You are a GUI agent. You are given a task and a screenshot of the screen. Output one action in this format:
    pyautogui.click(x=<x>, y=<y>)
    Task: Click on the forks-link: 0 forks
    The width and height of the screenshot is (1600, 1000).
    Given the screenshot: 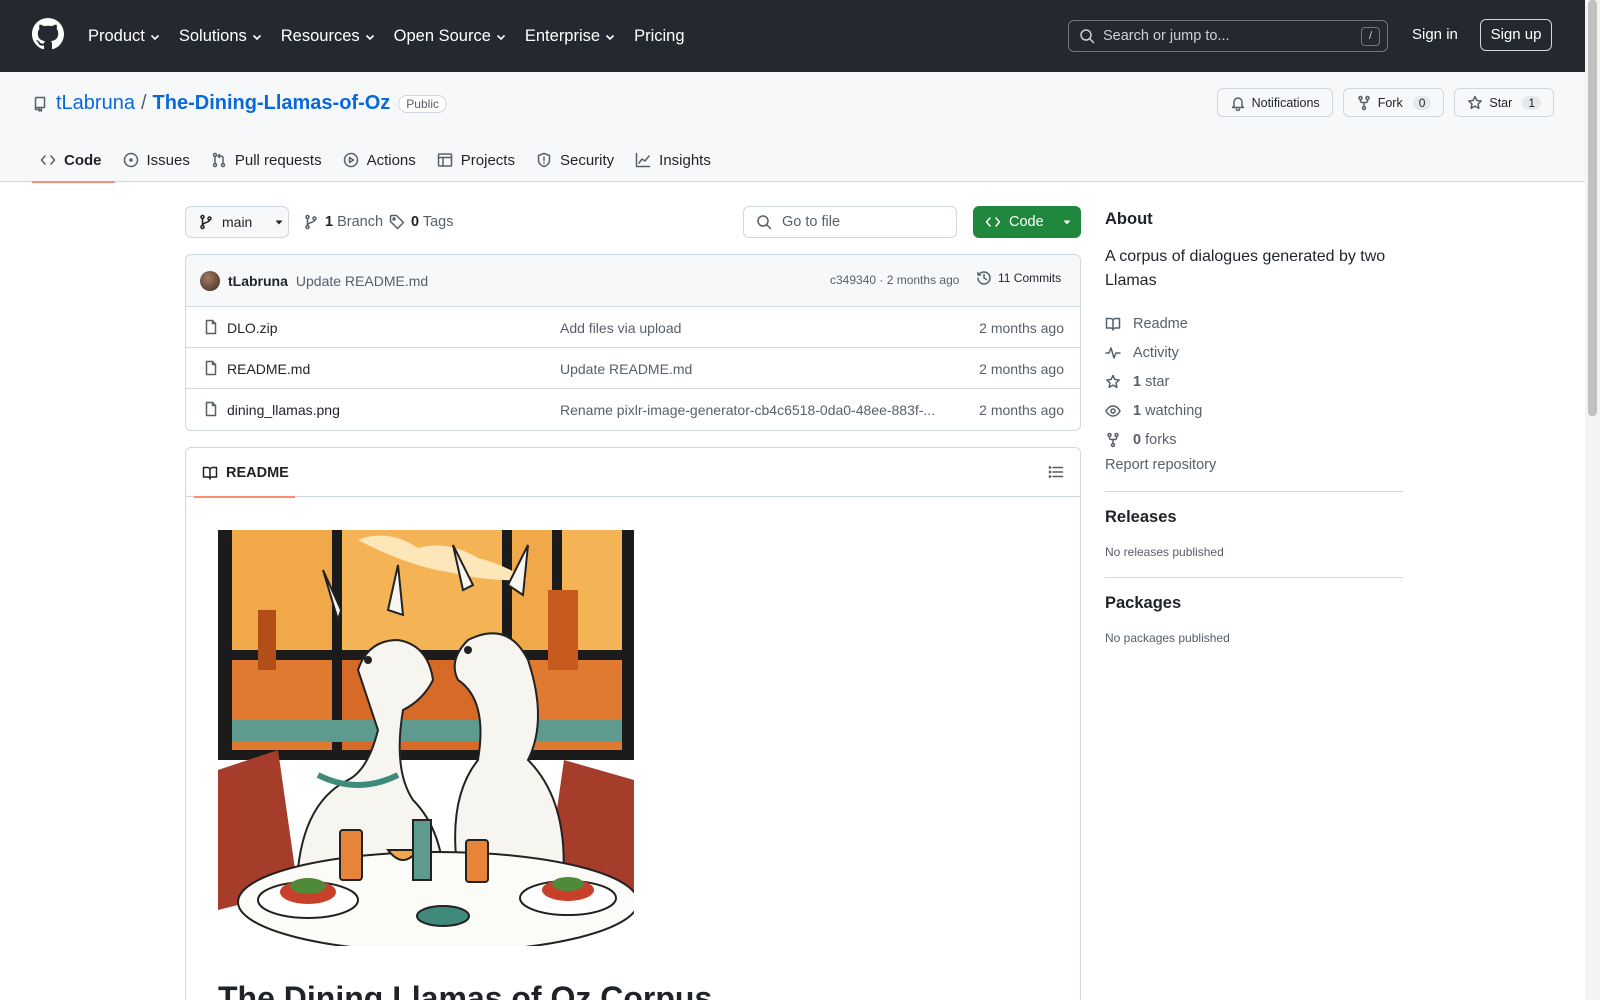 What is the action you would take?
    pyautogui.click(x=1254, y=439)
    